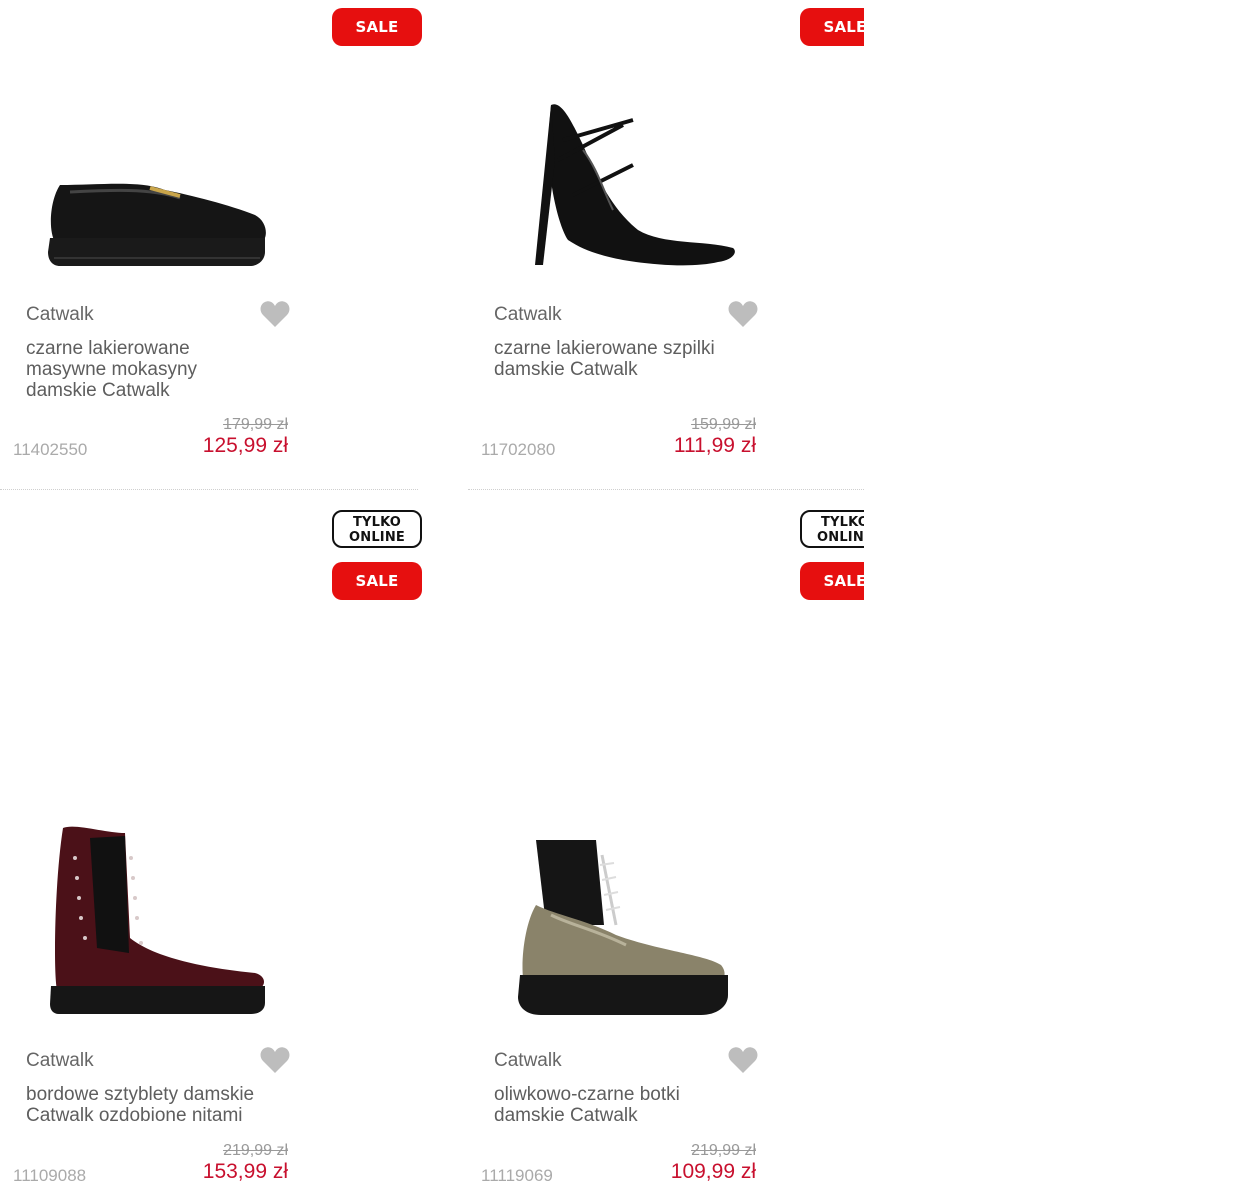 The image size is (1250, 1203). What do you see at coordinates (714, 445) in the screenshot?
I see `current-price: 111,99 zł` at bounding box center [714, 445].